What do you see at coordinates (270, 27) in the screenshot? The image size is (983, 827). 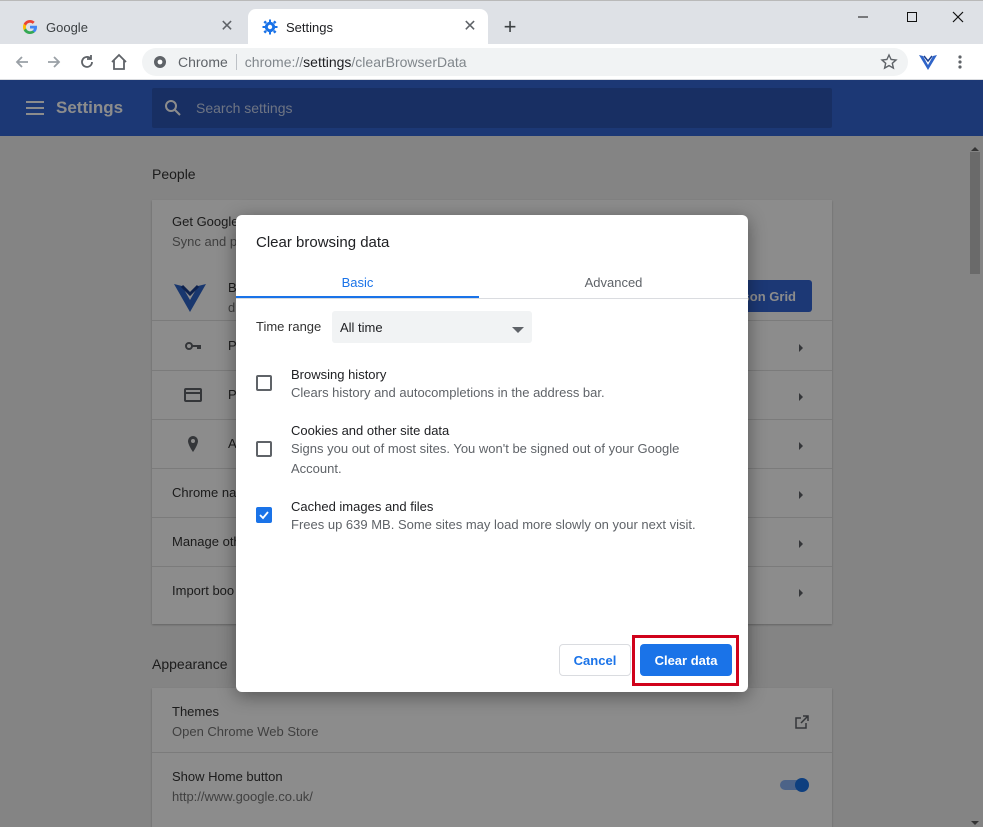 I see `gear-icon` at bounding box center [270, 27].